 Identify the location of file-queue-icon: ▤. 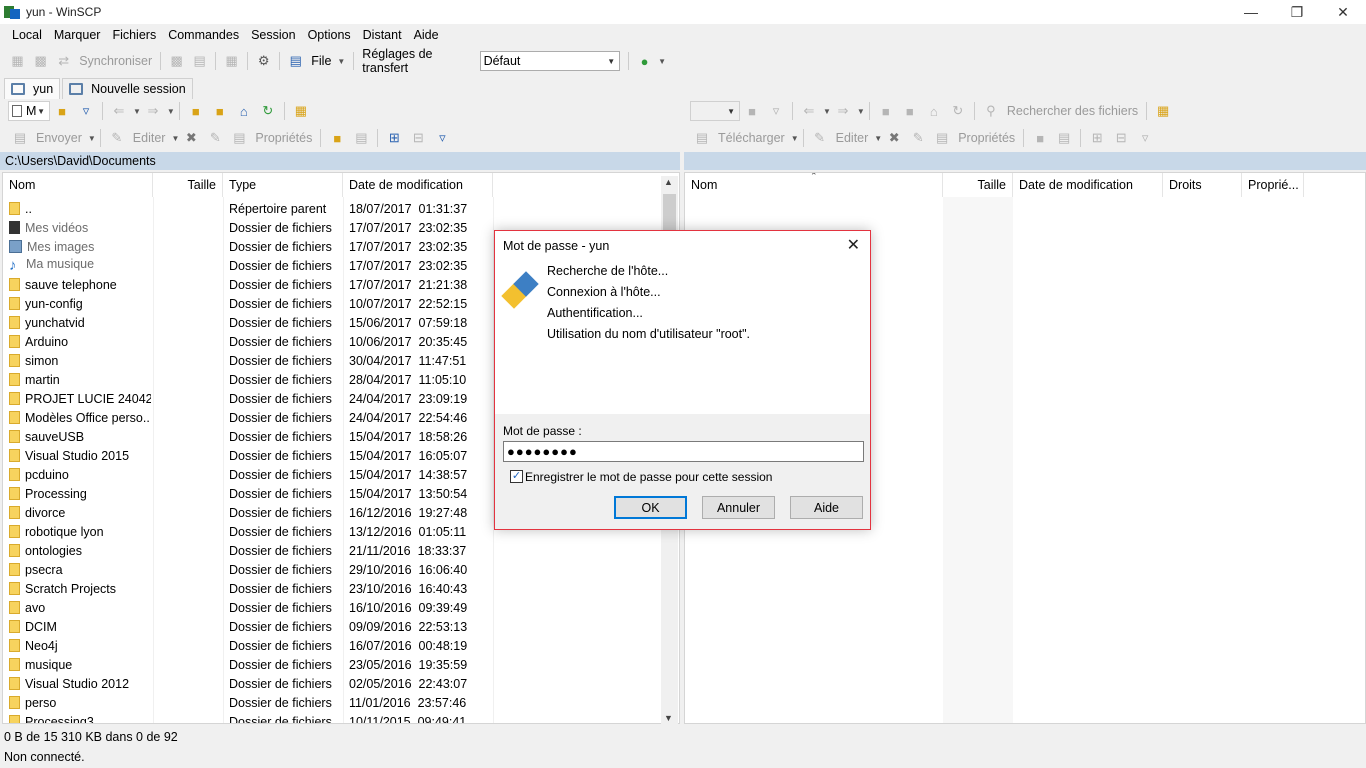
(295, 61).